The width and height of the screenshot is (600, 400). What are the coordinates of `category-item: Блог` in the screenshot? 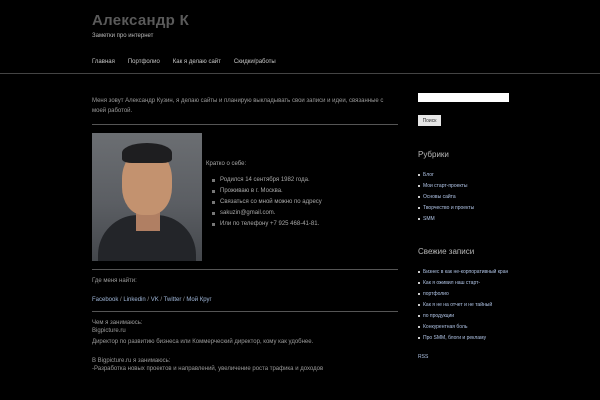 It's located at (464, 175).